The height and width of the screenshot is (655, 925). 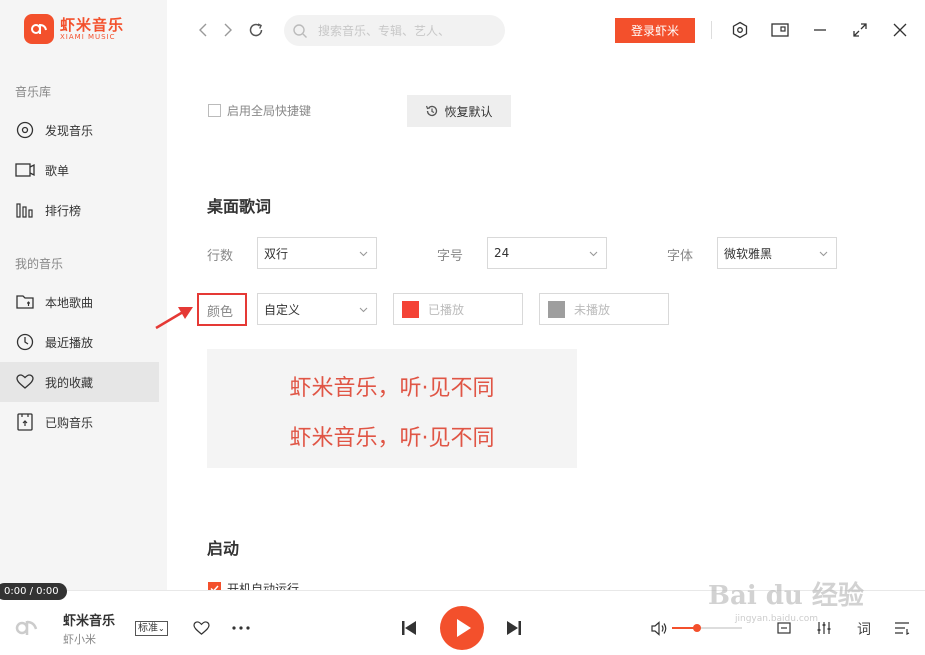 What do you see at coordinates (300, 31) in the screenshot?
I see `search-icon` at bounding box center [300, 31].